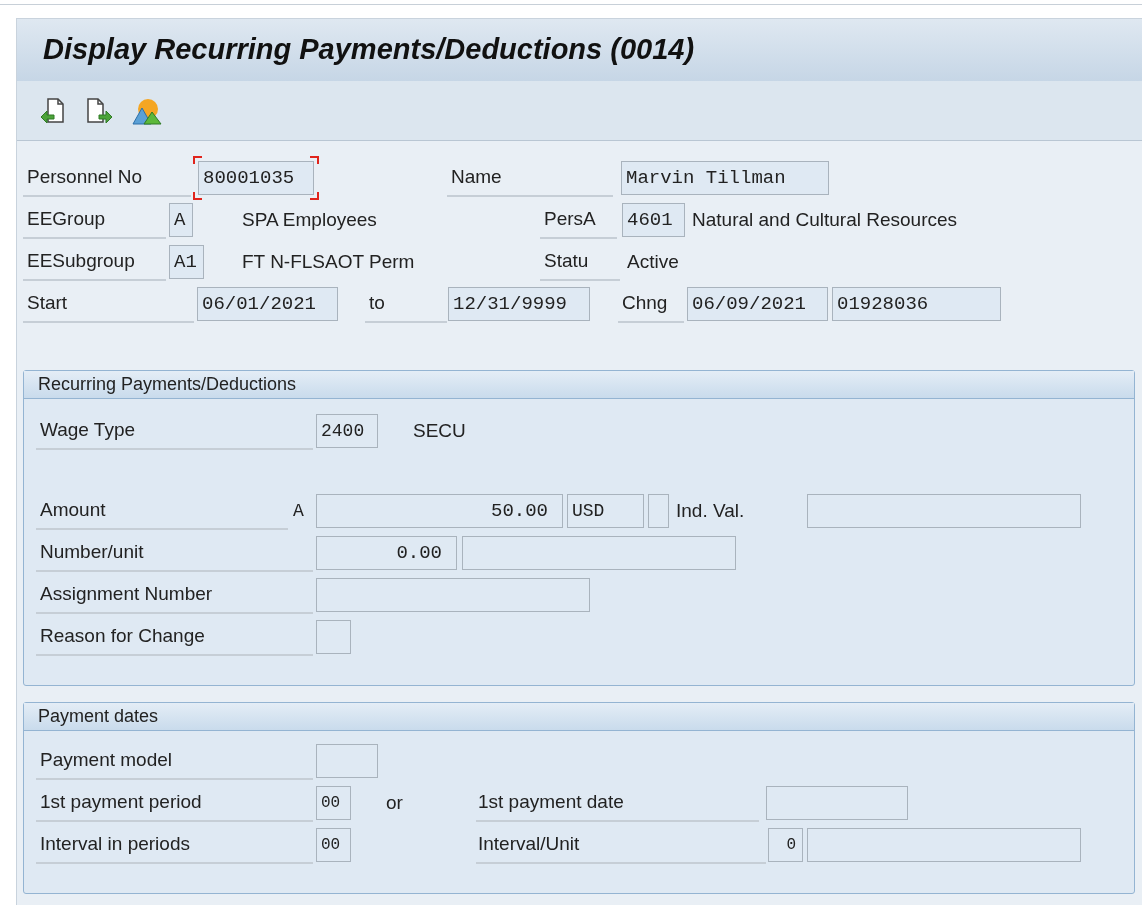 Image resolution: width=1142 pixels, height=905 pixels. Describe the element at coordinates (580, 262) in the screenshot. I see `field-label: Statu` at that location.